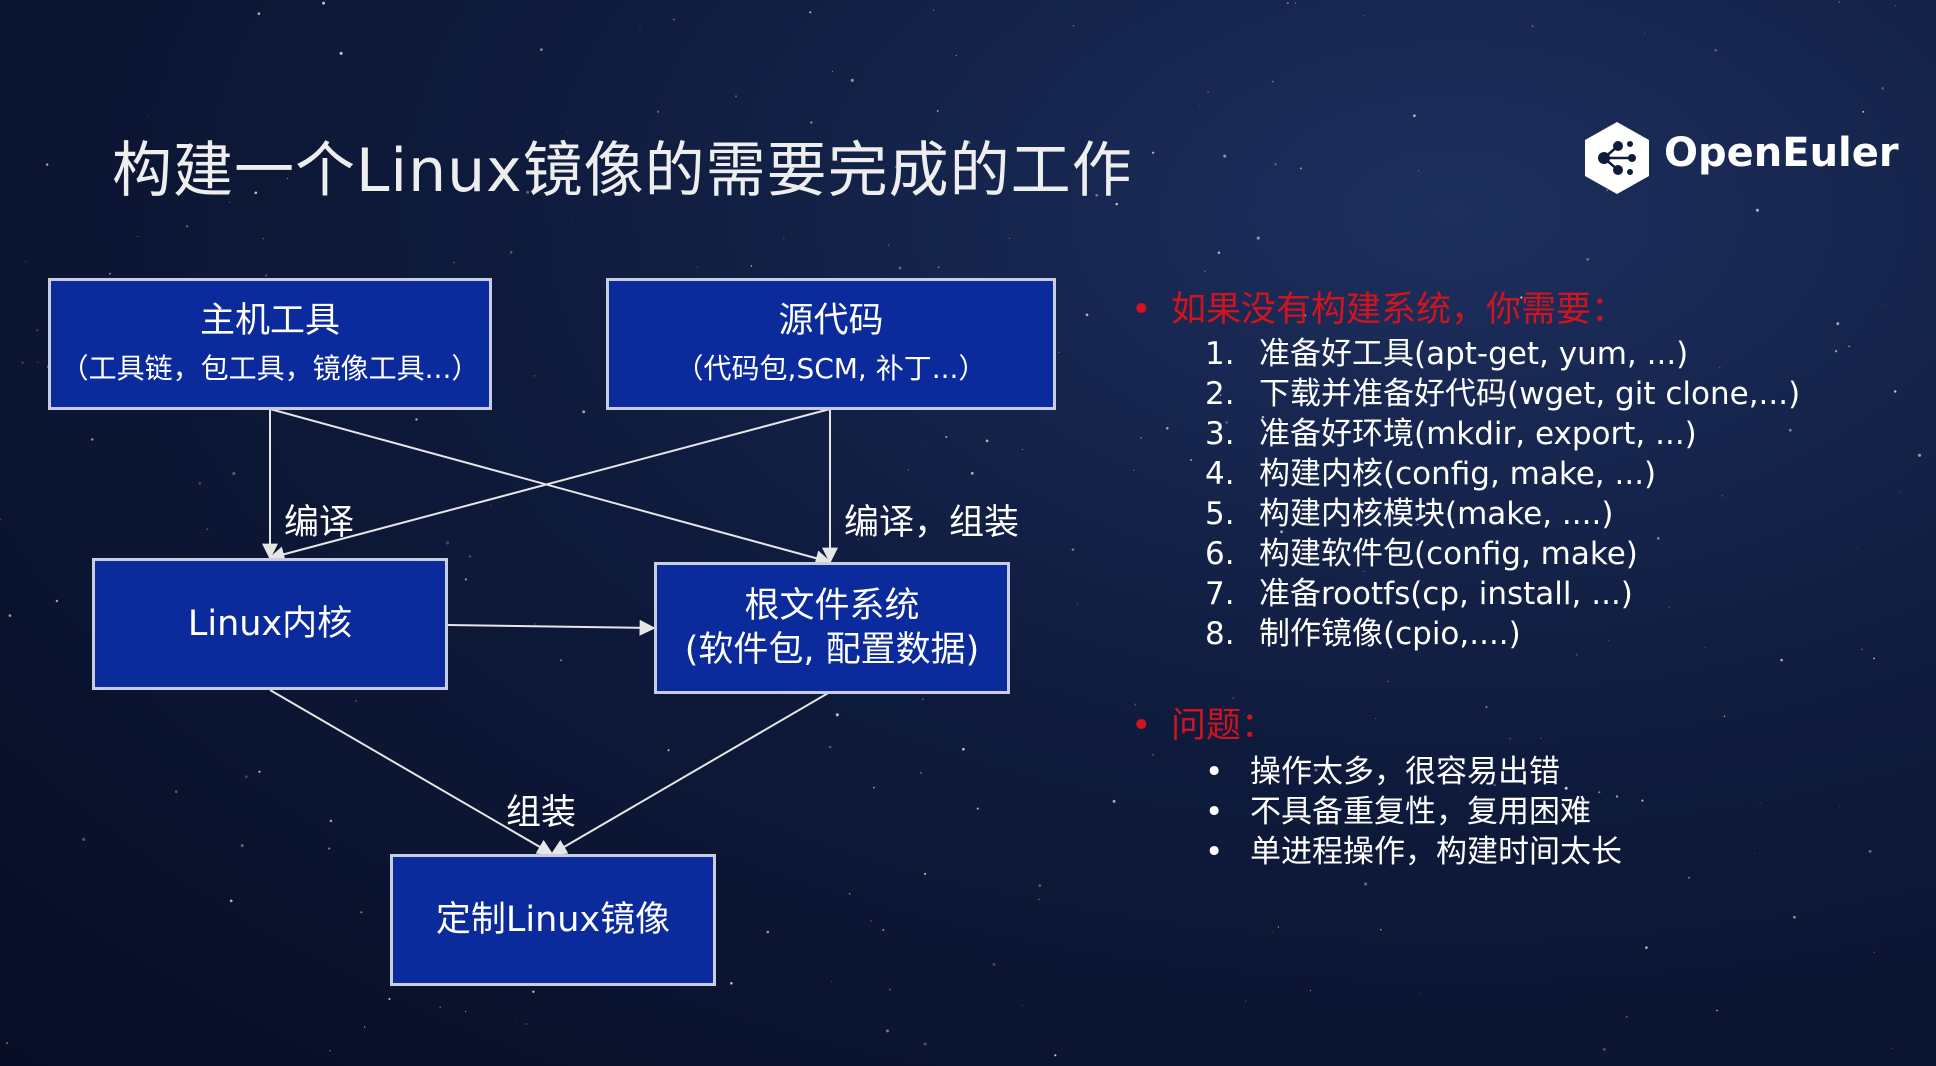  I want to click on node-rootfs-title: 根文件系统, so click(832, 606).